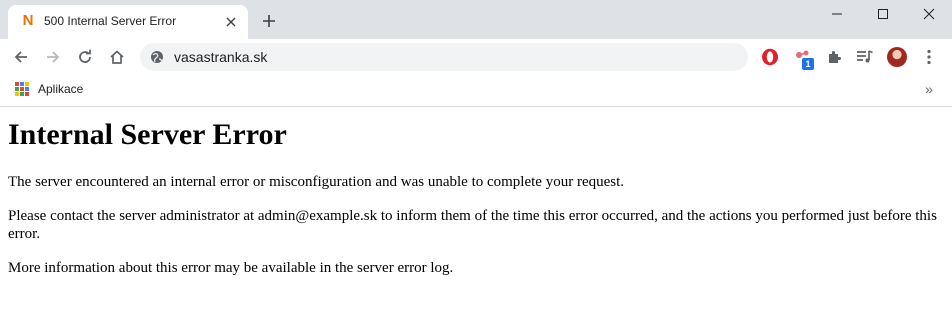  Describe the element at coordinates (476, 91) in the screenshot. I see `bookmarks-bar: Aplikace »` at that location.